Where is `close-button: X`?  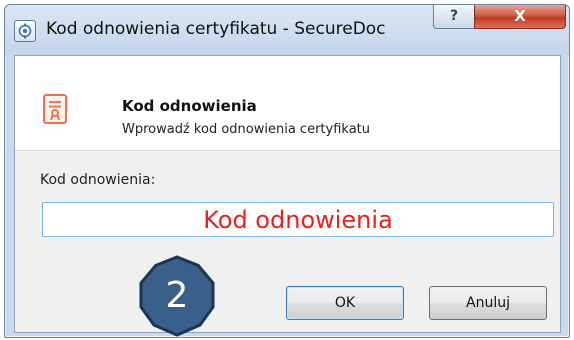
close-button: X is located at coordinates (520, 17).